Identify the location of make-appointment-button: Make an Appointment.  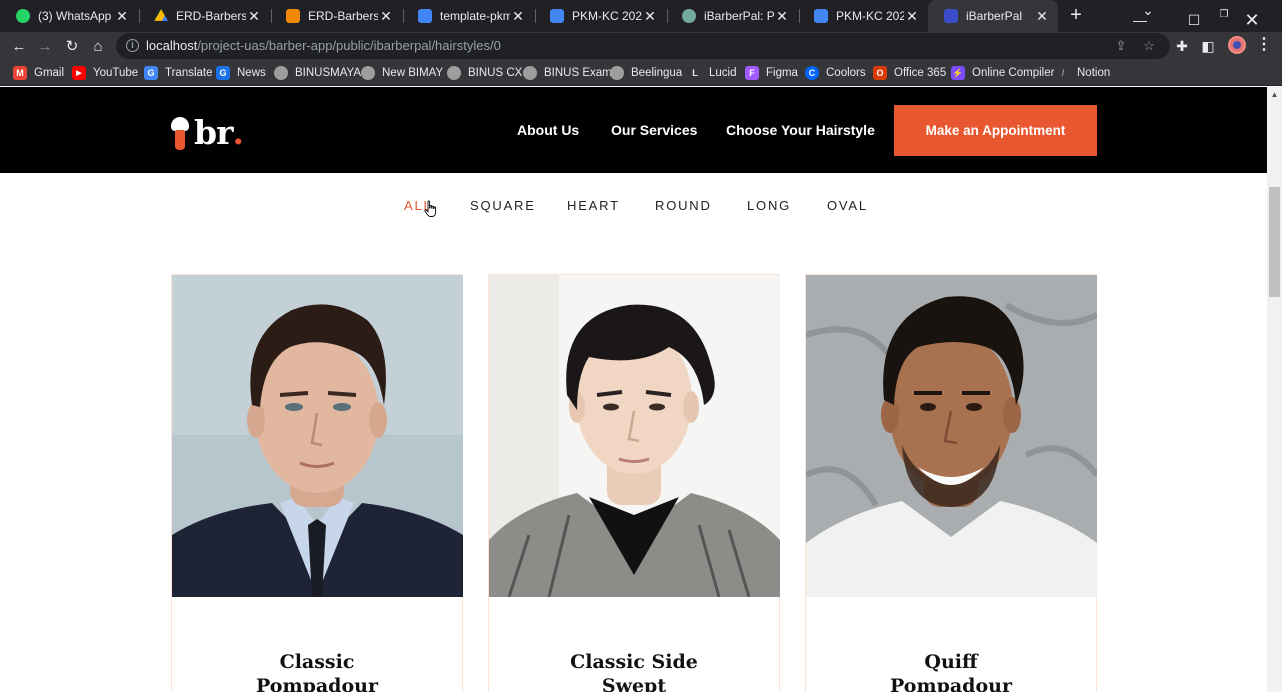
(995, 130).